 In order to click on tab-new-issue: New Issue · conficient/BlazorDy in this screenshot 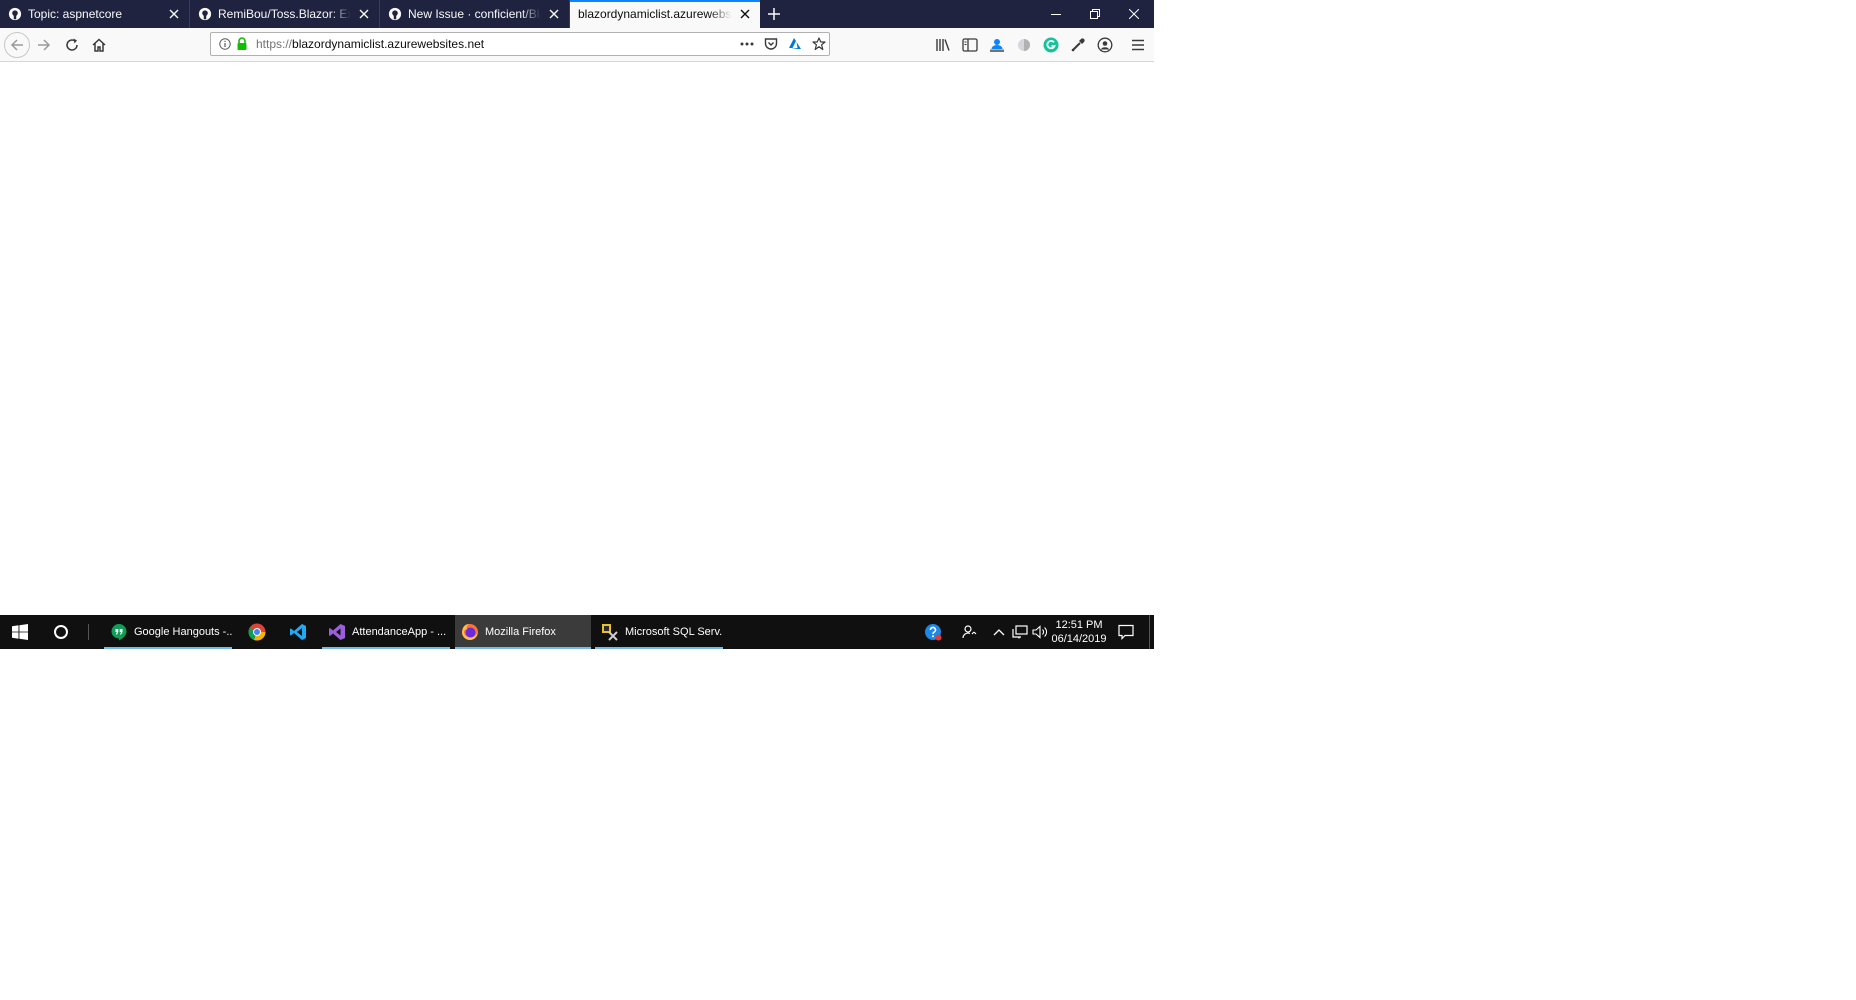, I will do `click(475, 14)`.